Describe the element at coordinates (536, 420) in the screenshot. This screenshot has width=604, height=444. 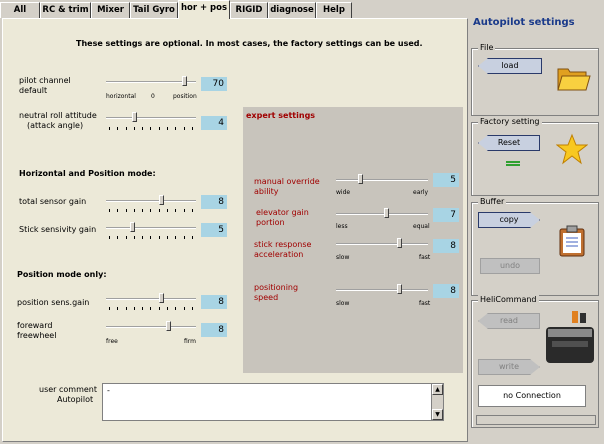
I see `progress-bar` at that location.